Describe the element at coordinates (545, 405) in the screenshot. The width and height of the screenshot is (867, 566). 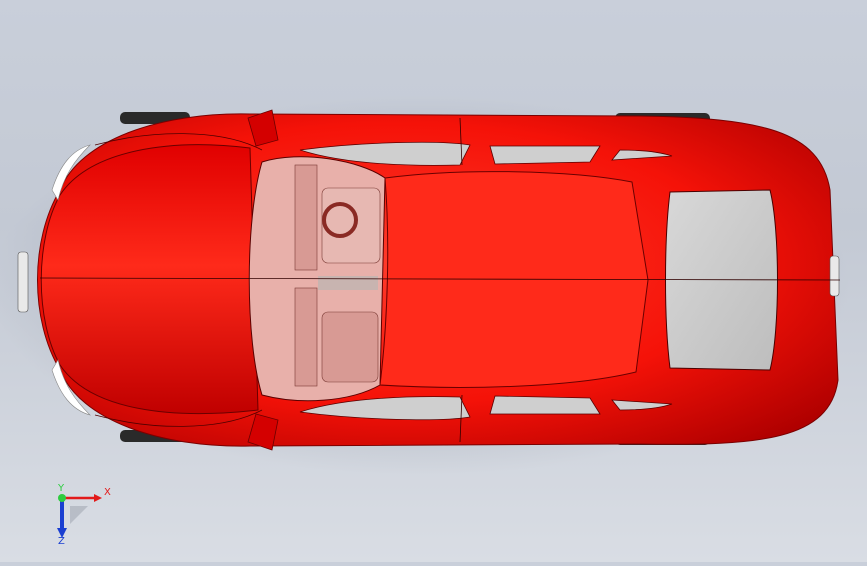
I see `side-window-rear-right` at that location.